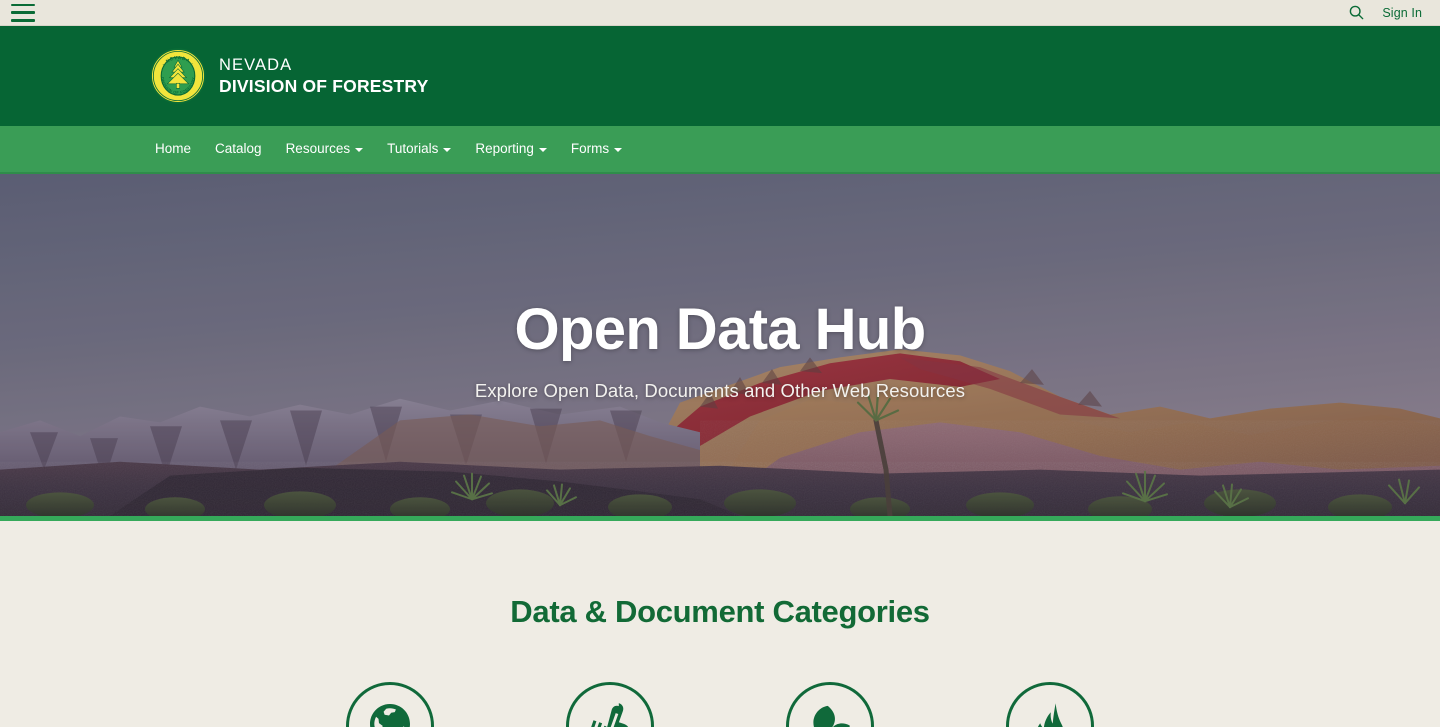 Image resolution: width=1440 pixels, height=727 pixels. I want to click on hand-holding-soil-icon, so click(610, 715).